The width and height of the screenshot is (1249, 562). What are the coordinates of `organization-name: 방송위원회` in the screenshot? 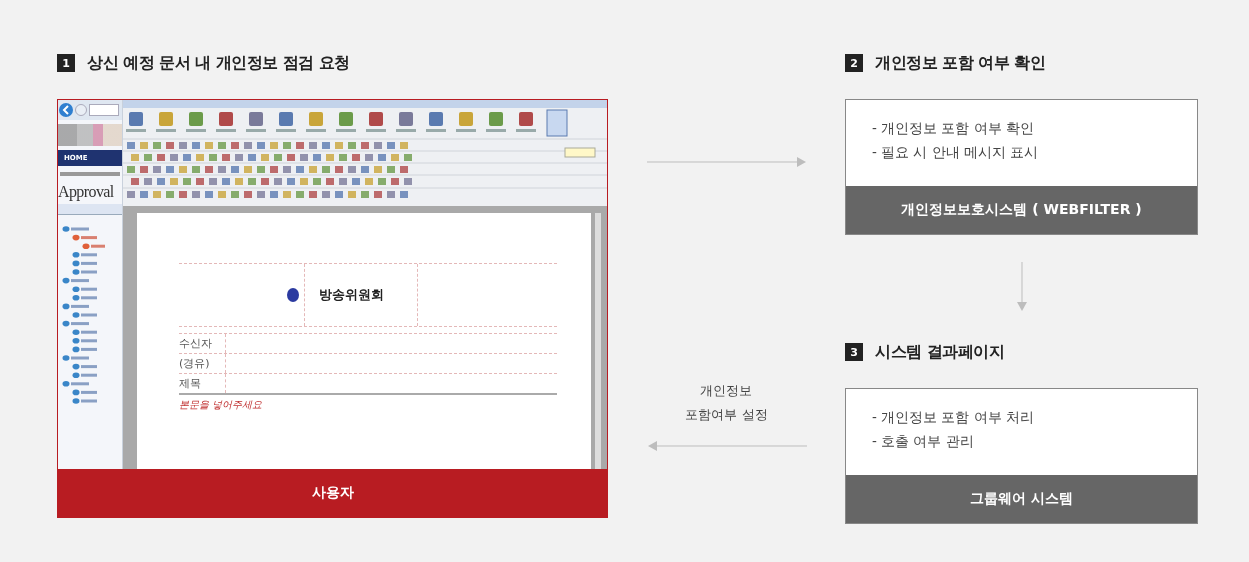 It's located at (351, 295).